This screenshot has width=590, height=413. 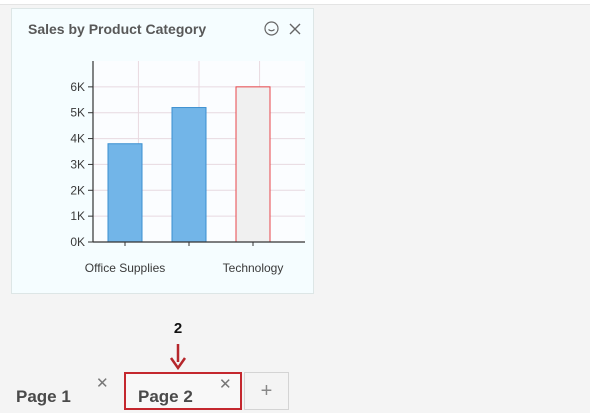 I want to click on y-tick-label: 1K, so click(x=77, y=216).